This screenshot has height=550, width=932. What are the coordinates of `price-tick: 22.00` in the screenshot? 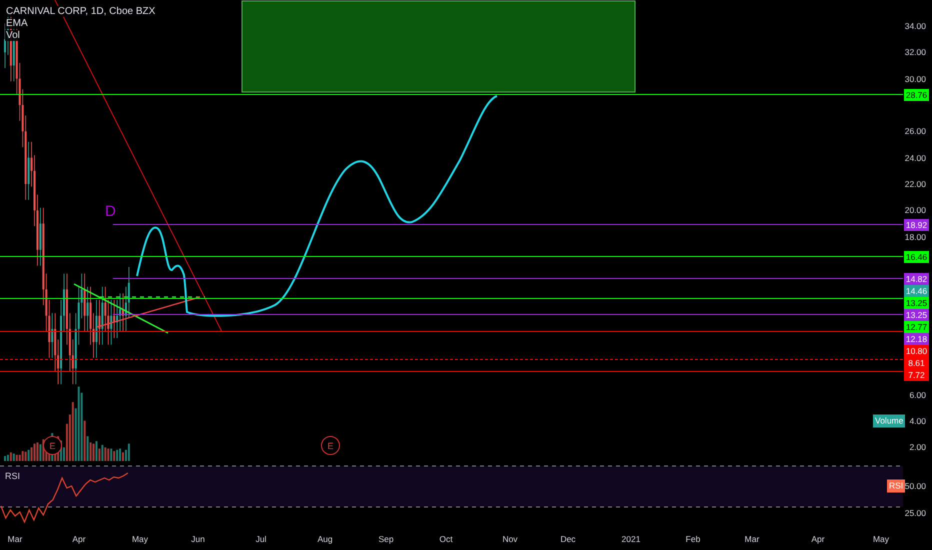 It's located at (915, 184).